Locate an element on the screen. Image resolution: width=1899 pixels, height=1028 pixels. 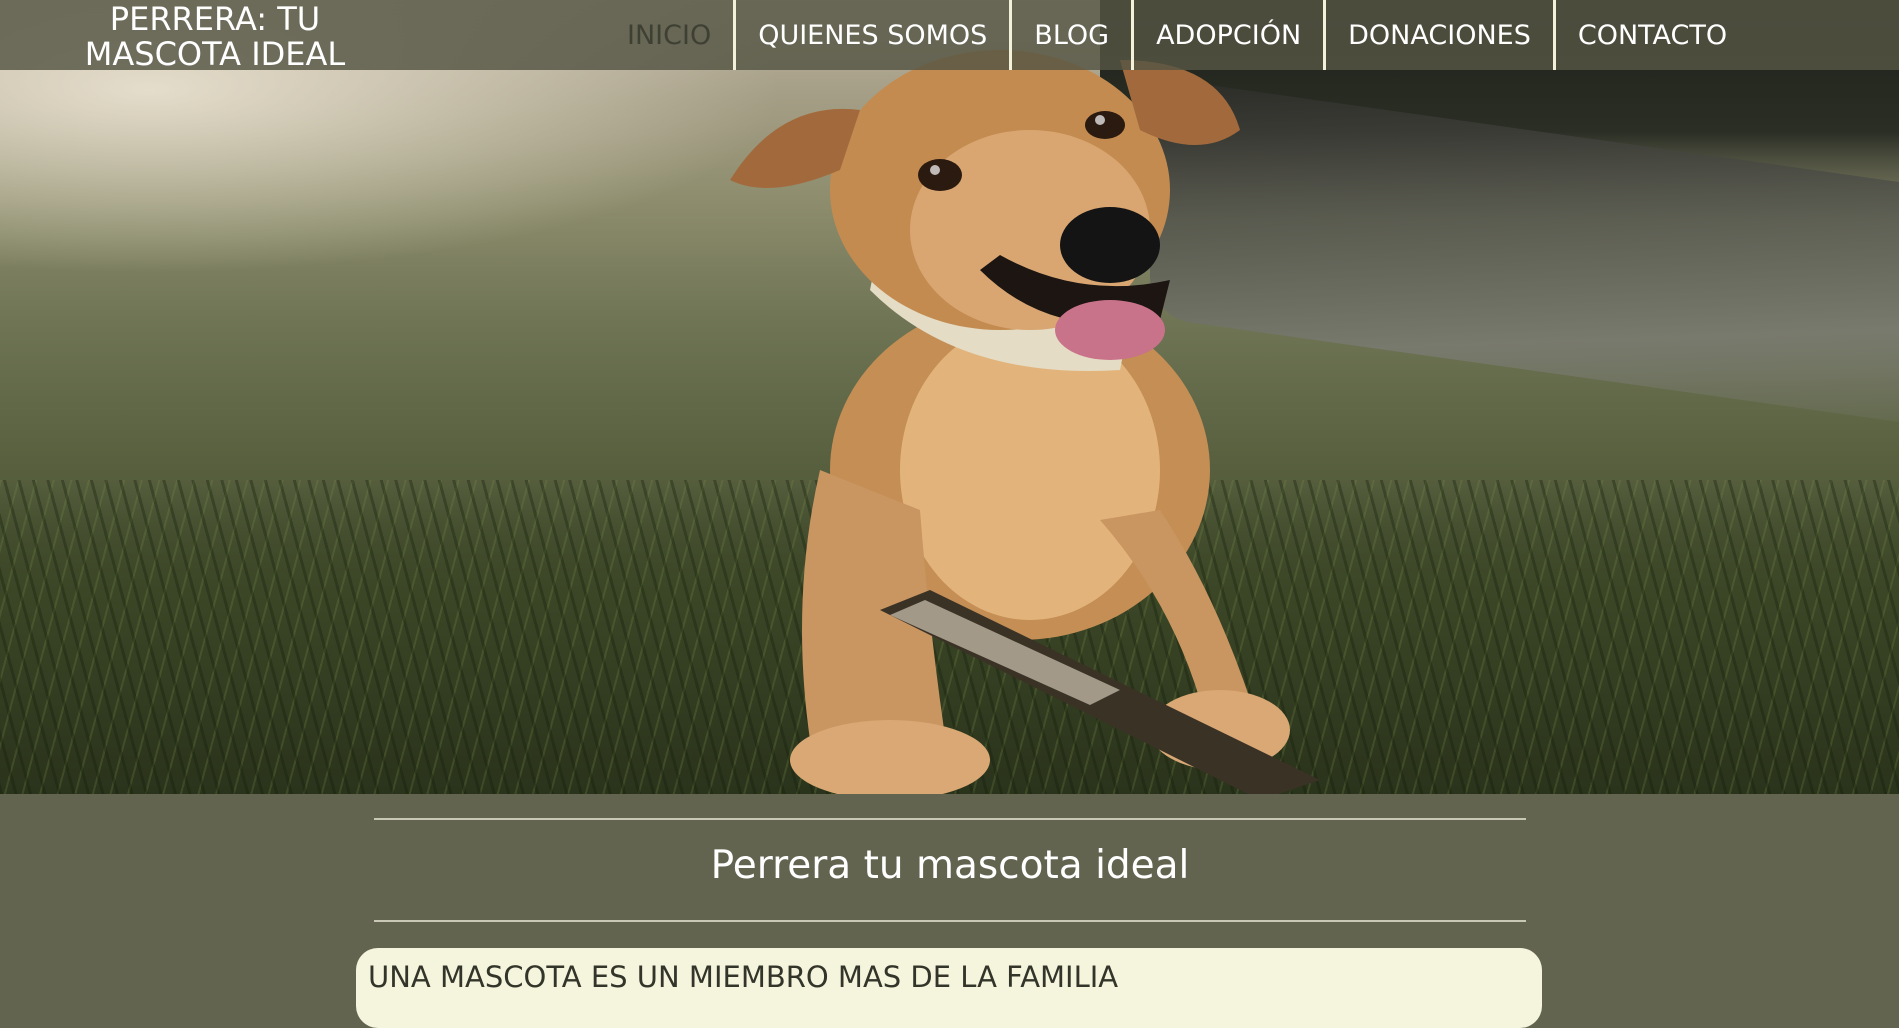
section-title: Perrera tu mascota ideal is located at coordinates (950, 865).